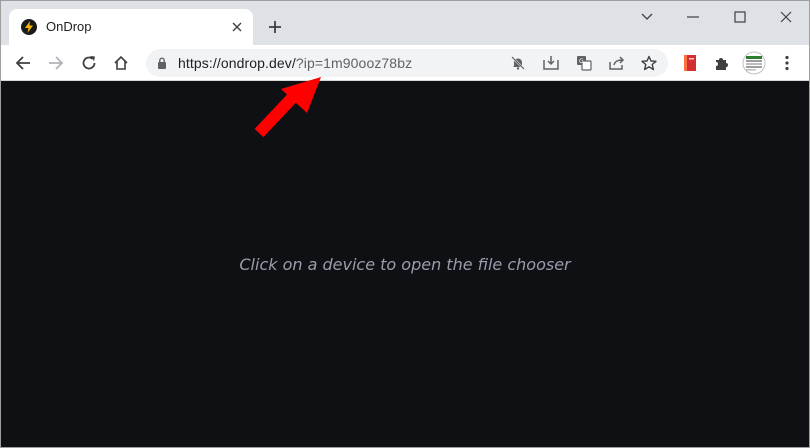  Describe the element at coordinates (56, 63) in the screenshot. I see `forward-button` at that location.